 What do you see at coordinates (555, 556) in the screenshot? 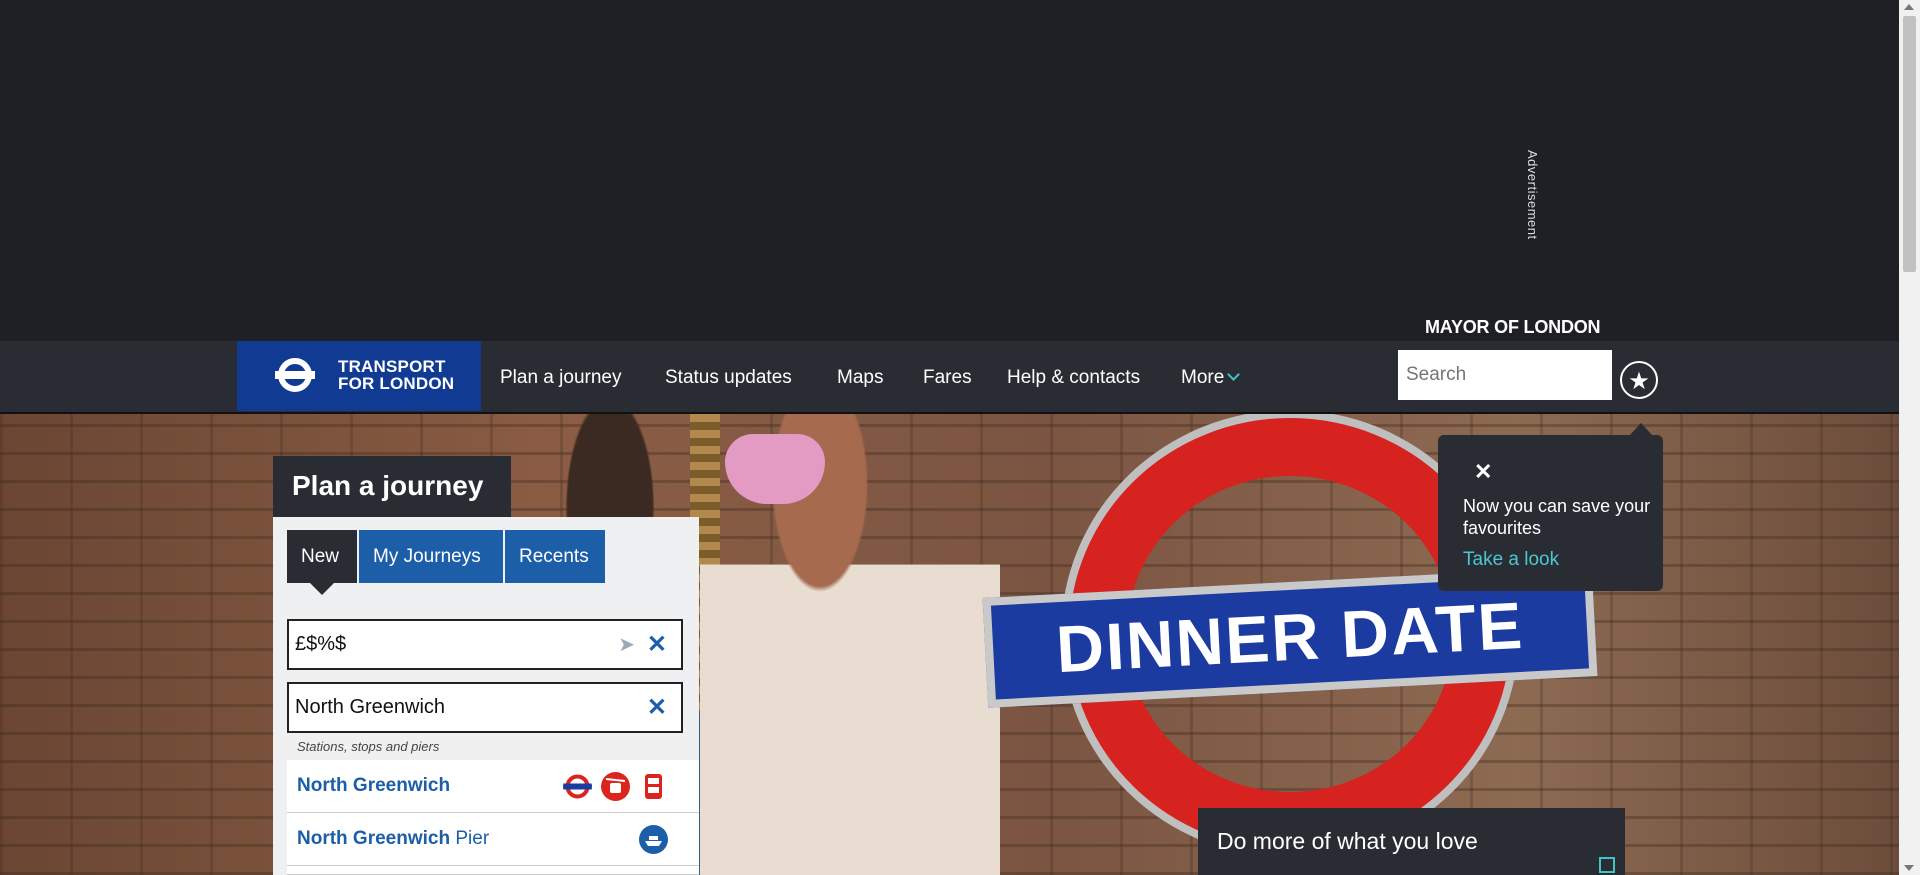
I see `tab-recents: Recents` at bounding box center [555, 556].